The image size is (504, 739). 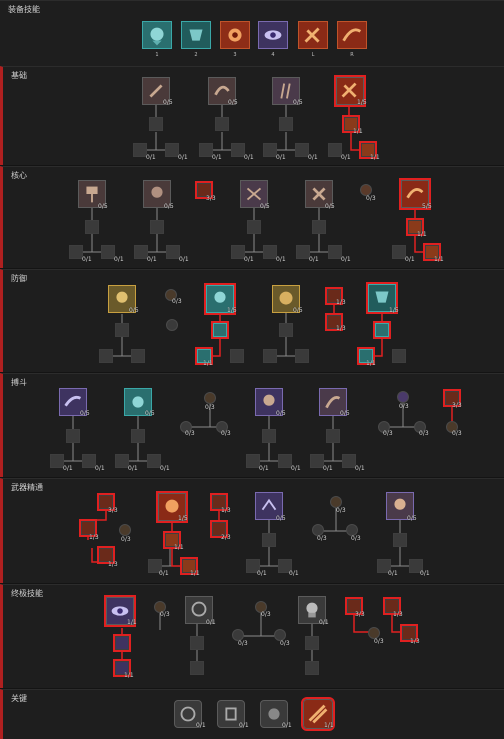 I want to click on section-equipped: 装备技能, so click(x=252, y=33).